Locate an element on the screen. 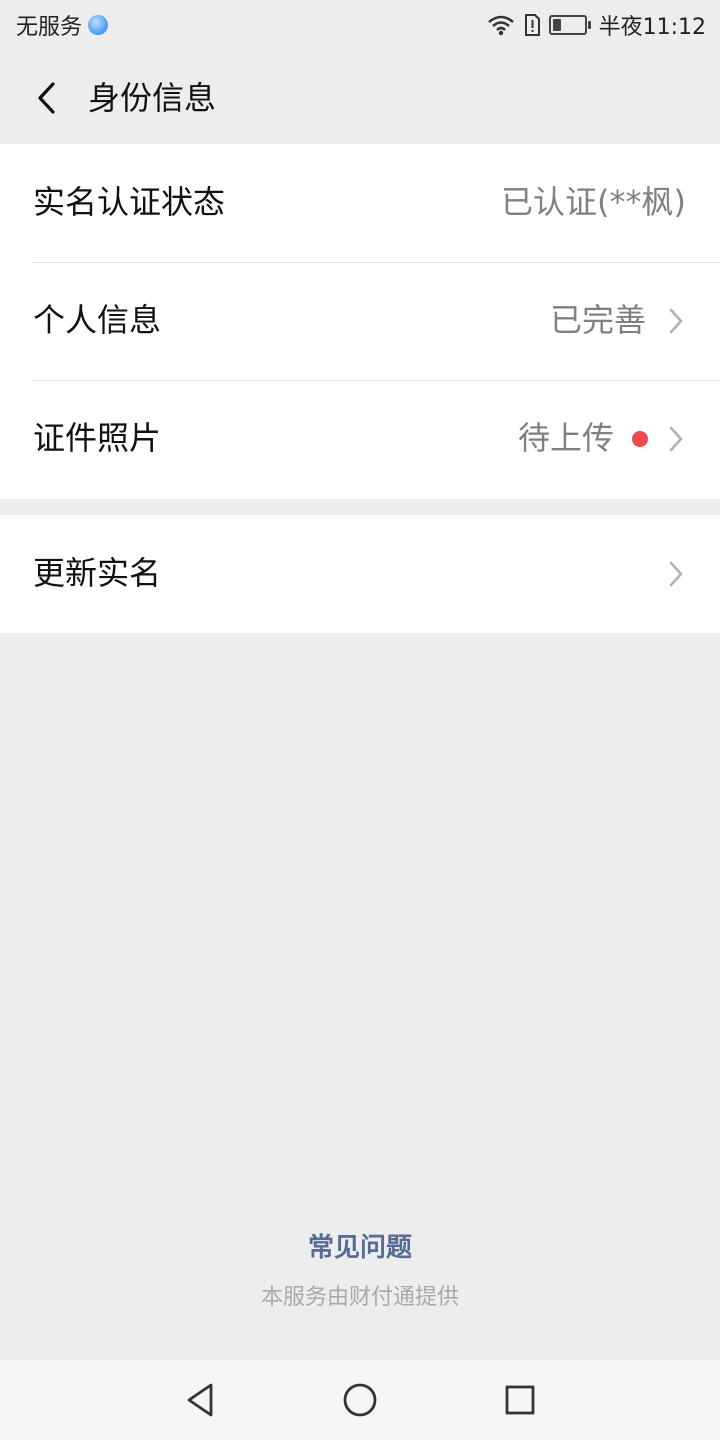 Image resolution: width=720 pixels, height=1440 pixels. row-value: 待上传 is located at coordinates (565, 438).